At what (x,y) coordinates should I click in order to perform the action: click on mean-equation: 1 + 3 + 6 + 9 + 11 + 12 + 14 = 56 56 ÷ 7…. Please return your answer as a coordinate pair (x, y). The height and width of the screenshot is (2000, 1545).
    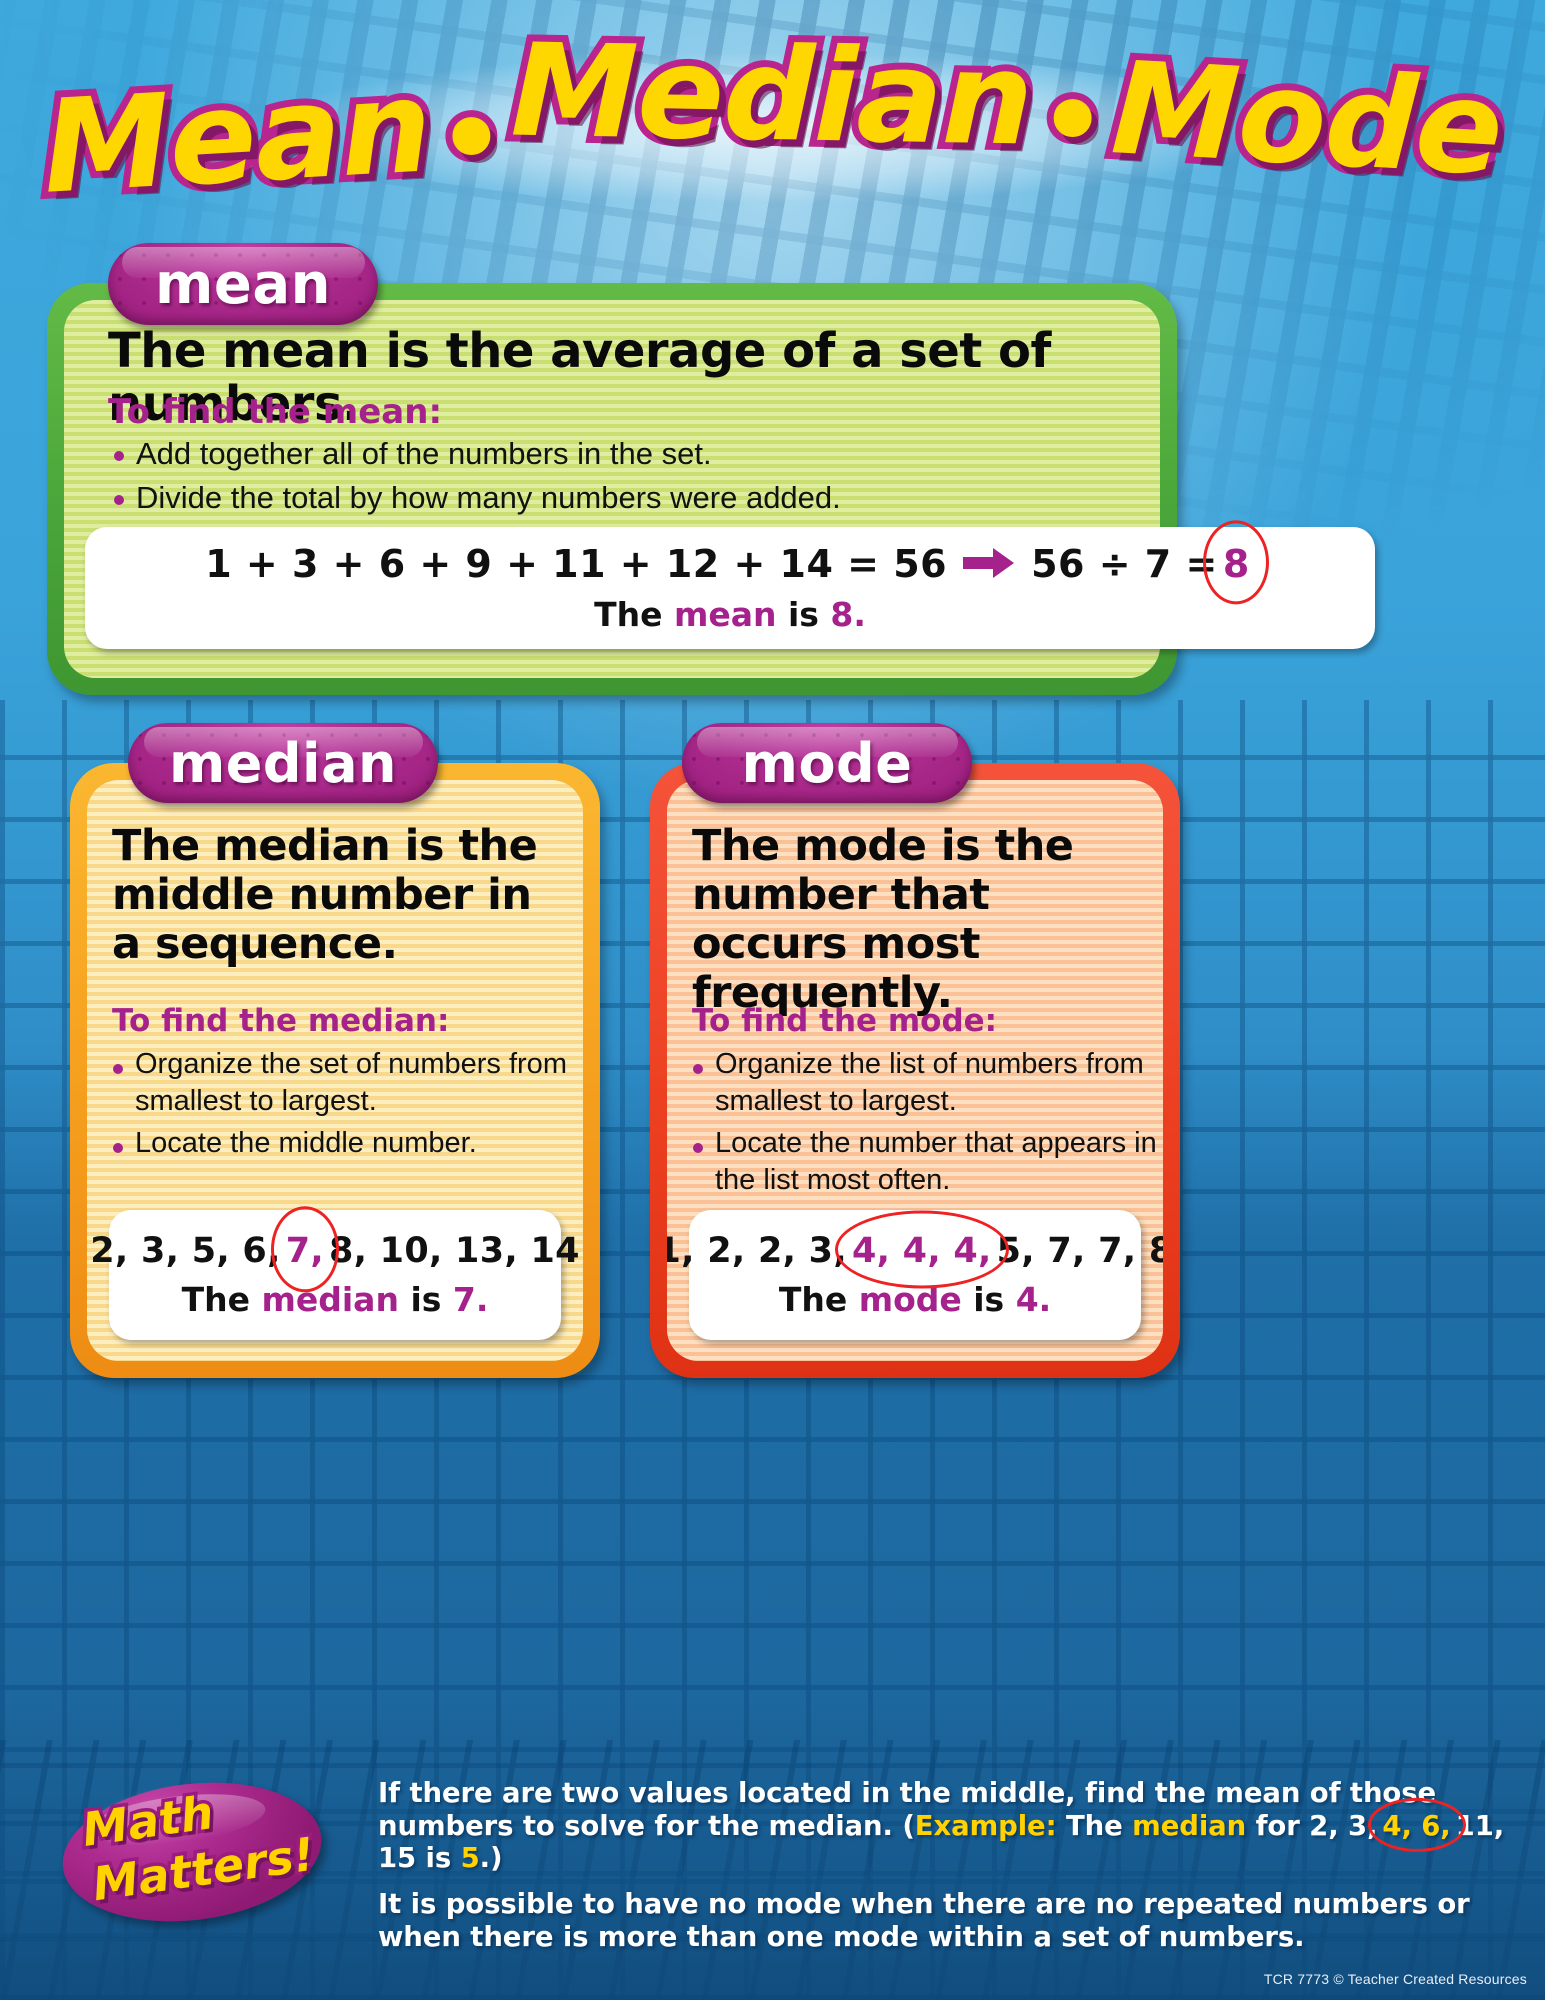
    Looking at the image, I should click on (737, 562).